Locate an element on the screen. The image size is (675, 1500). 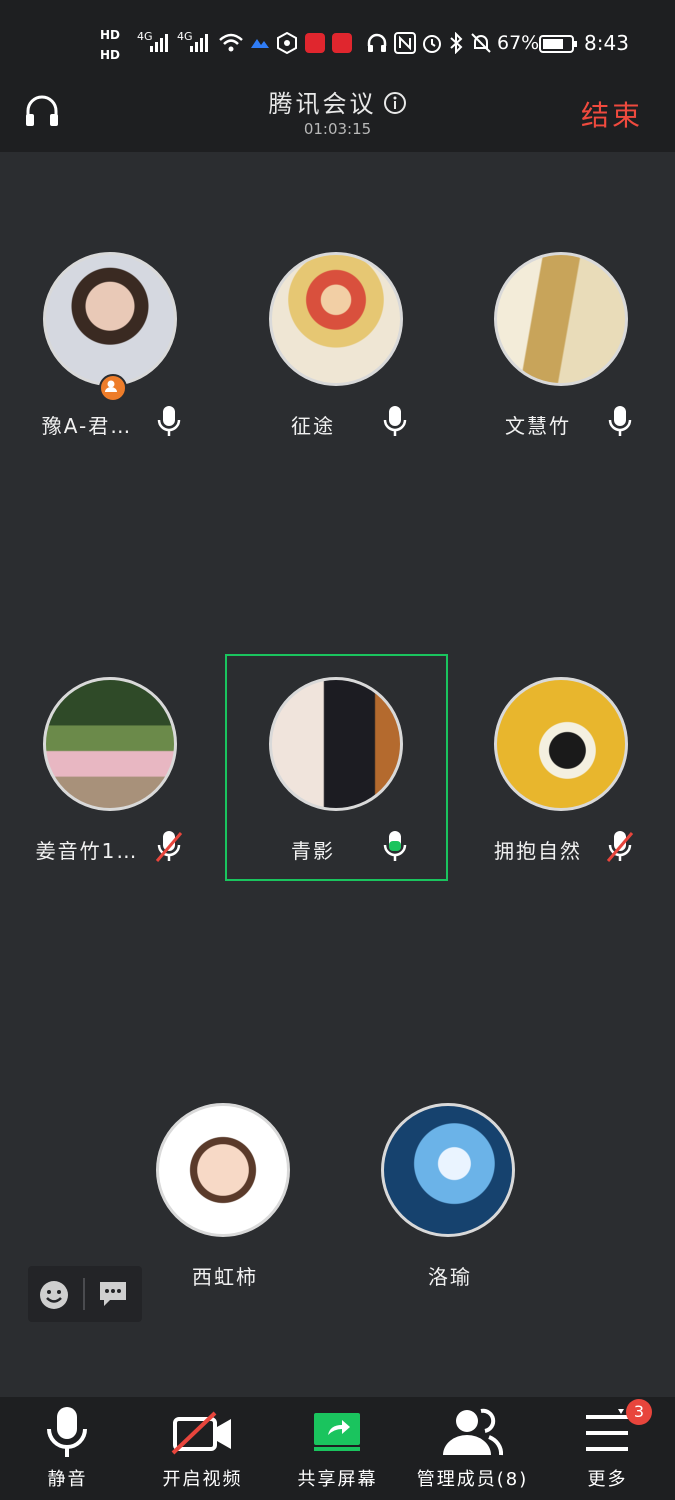
more-menu-icon is located at coordinates (607, 1430).